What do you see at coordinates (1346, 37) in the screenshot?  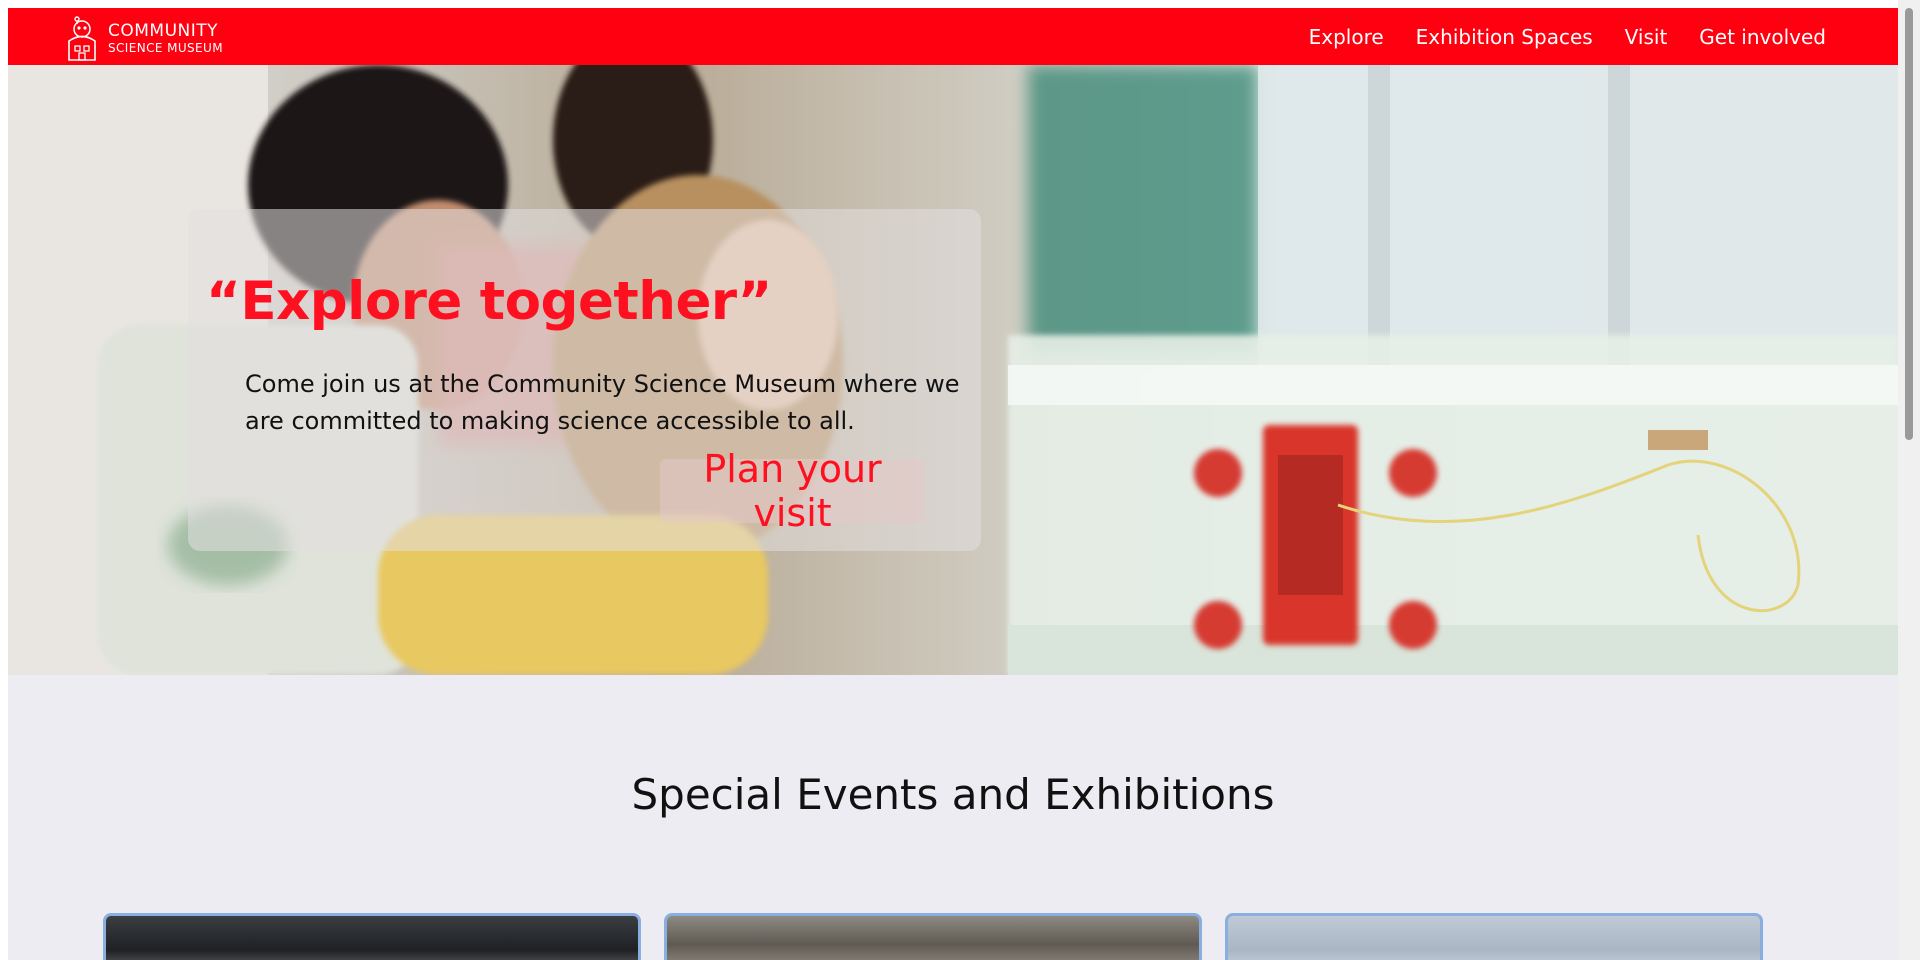 I see `nav-explore-link: Explore` at bounding box center [1346, 37].